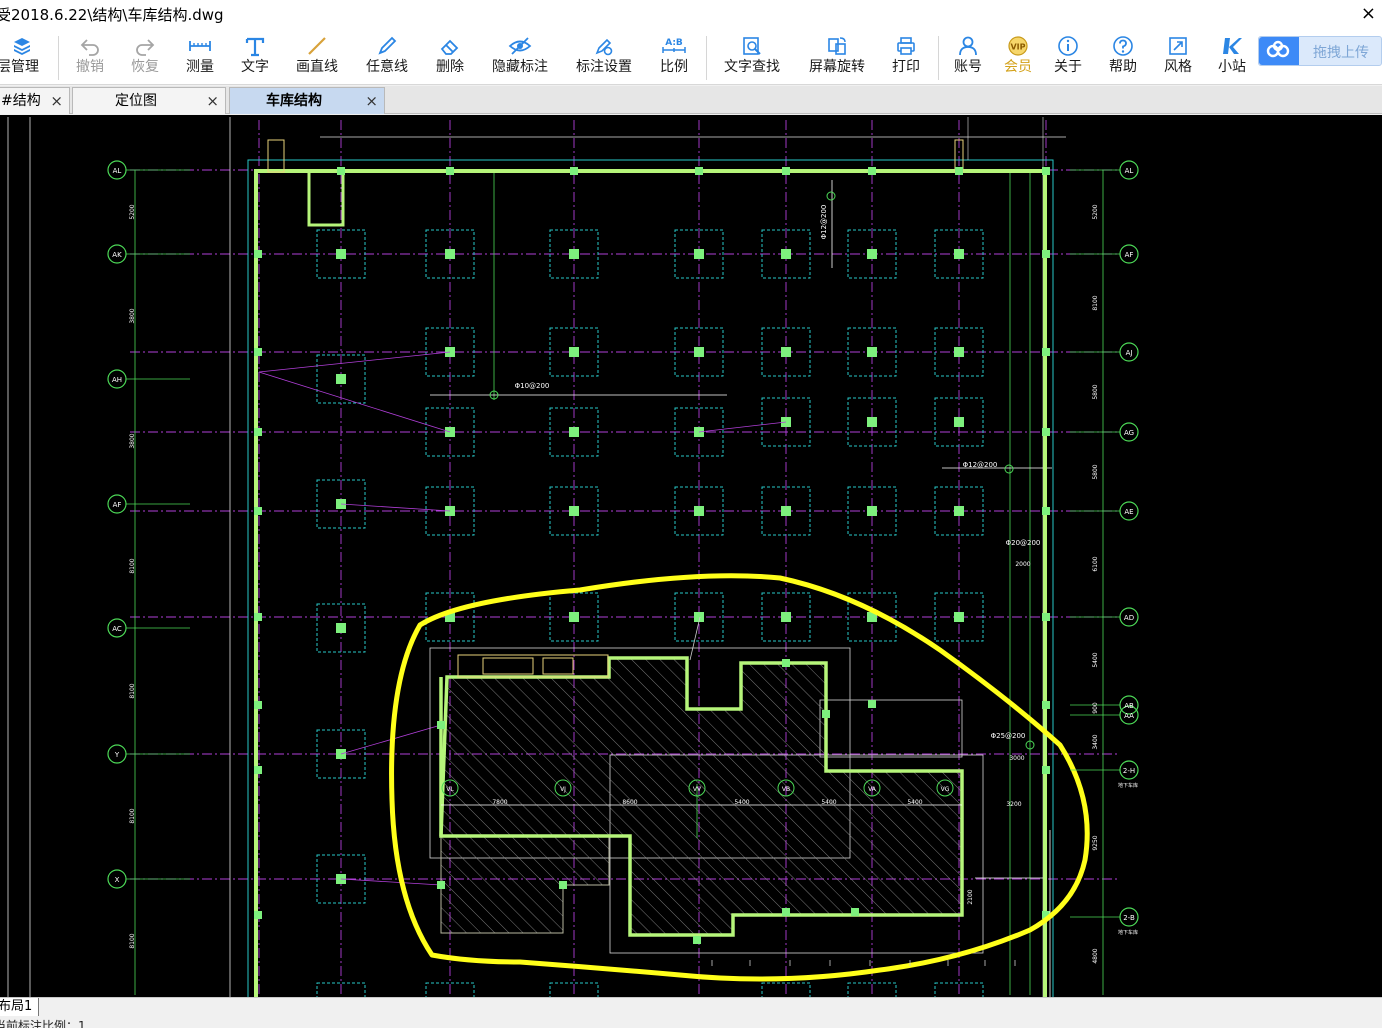  What do you see at coordinates (20, 1007) in the screenshot?
I see `layout-tab: 布局1` at bounding box center [20, 1007].